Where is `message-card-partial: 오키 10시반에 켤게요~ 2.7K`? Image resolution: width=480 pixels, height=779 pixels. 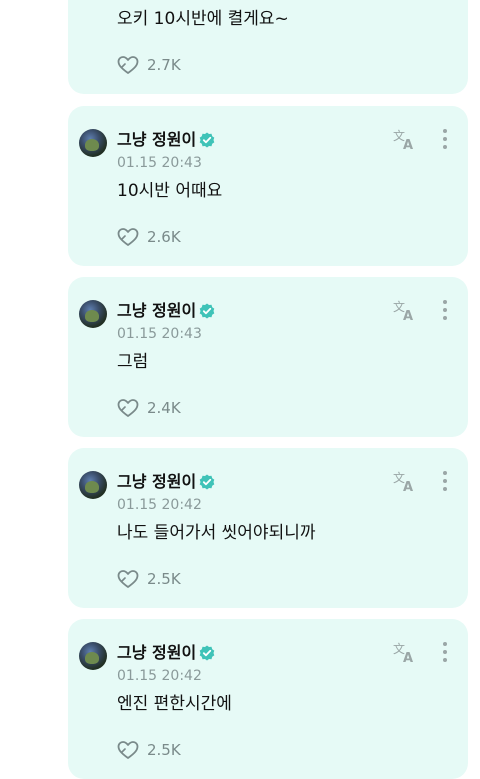
message-card-partial: 오키 10시반에 켤게요~ 2.7K is located at coordinates (268, 47).